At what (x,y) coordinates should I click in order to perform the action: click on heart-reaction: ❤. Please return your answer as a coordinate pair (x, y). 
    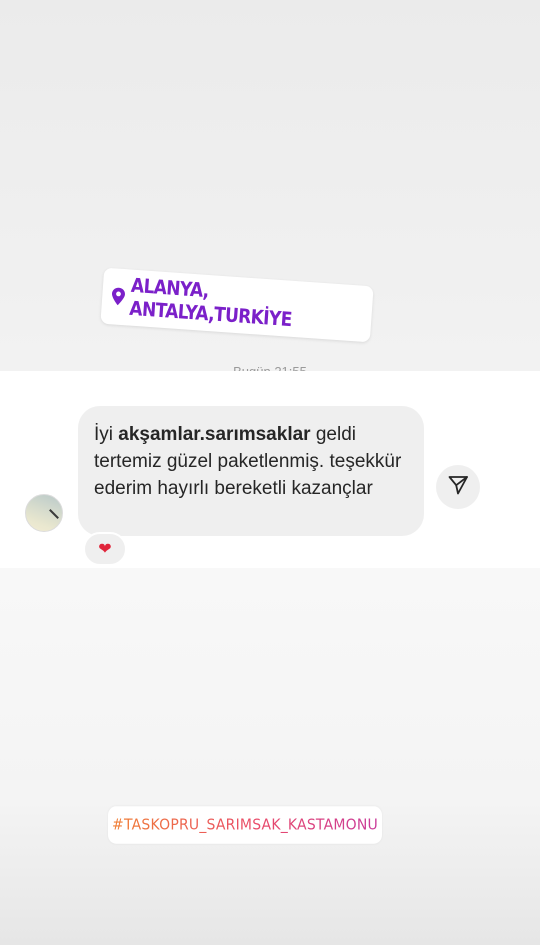
    Looking at the image, I should click on (105, 549).